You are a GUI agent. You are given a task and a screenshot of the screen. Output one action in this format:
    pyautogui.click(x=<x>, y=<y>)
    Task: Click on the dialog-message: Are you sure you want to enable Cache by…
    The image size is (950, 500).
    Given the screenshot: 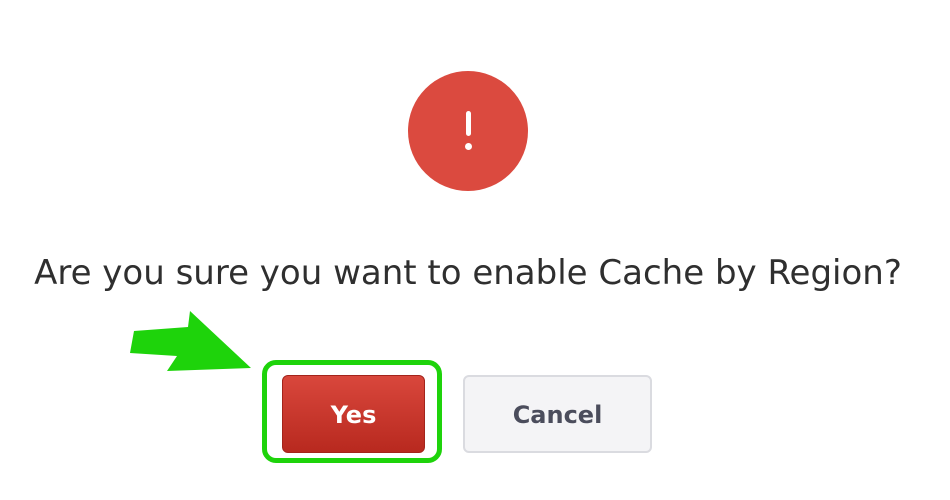 What is the action you would take?
    pyautogui.click(x=468, y=273)
    